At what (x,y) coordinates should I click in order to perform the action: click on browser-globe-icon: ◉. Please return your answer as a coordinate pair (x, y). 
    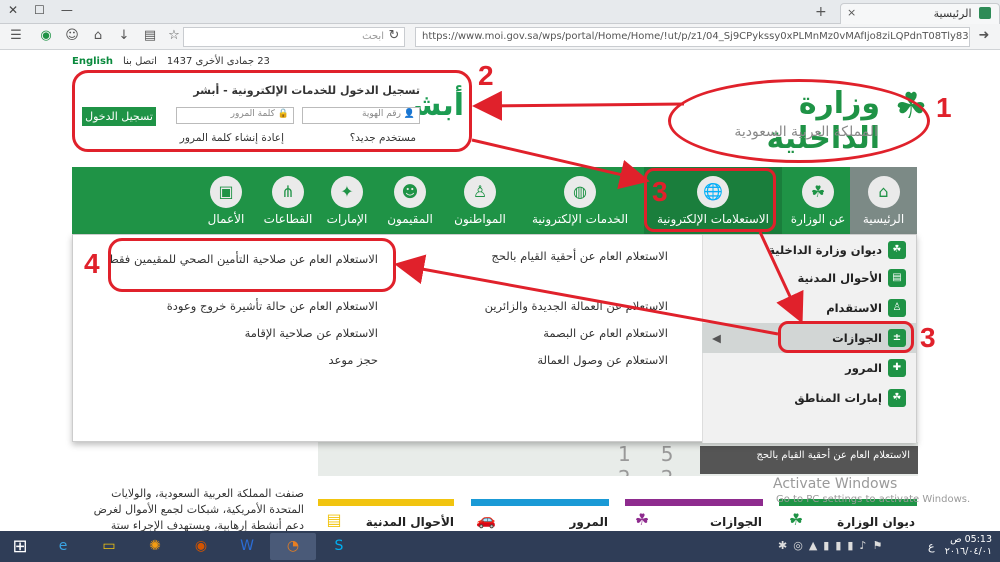
    Looking at the image, I should click on (201, 546).